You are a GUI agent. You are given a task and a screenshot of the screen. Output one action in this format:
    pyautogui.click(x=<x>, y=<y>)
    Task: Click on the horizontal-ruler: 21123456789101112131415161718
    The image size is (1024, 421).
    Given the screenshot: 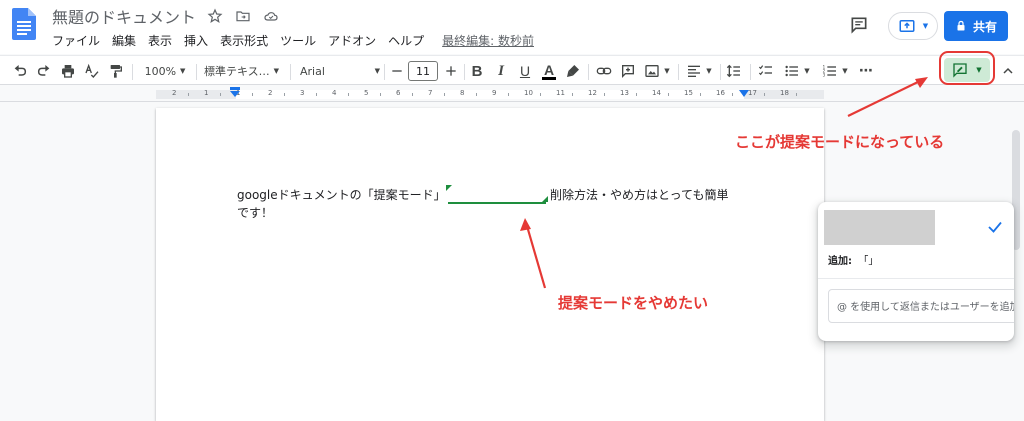 What is the action you would take?
    pyautogui.click(x=512, y=94)
    